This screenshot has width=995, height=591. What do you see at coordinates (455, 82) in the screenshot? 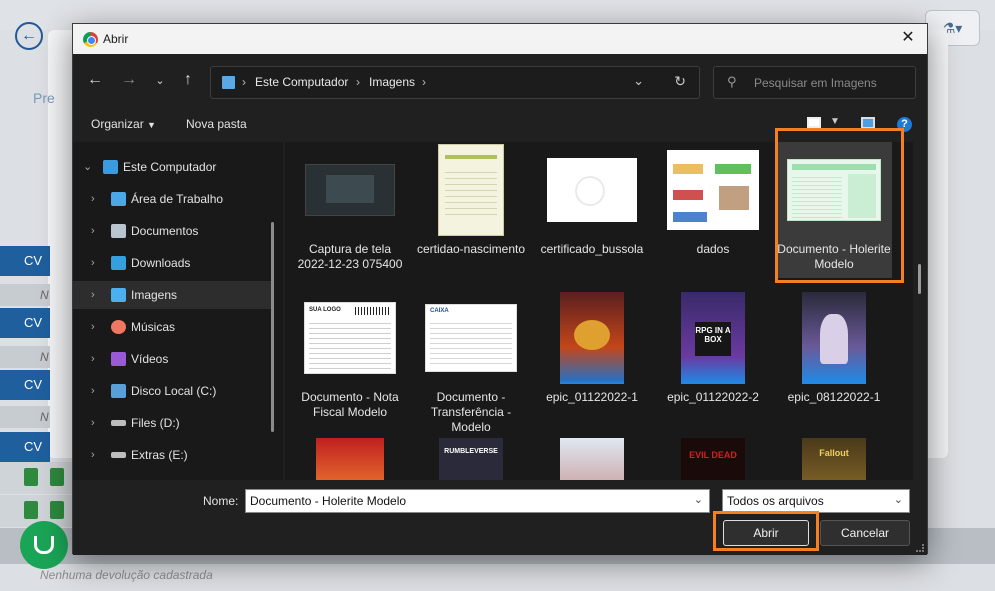
I see `address-bar: › Este Computador › Imagens › ⌄ ↻` at bounding box center [455, 82].